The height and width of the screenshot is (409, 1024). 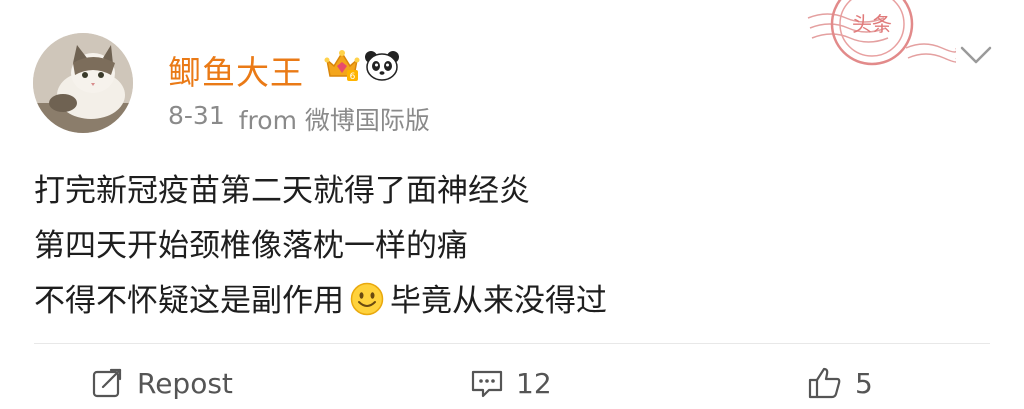 I want to click on content-line: 第四天开始颈椎像落枕一样的痛, so click(x=251, y=246).